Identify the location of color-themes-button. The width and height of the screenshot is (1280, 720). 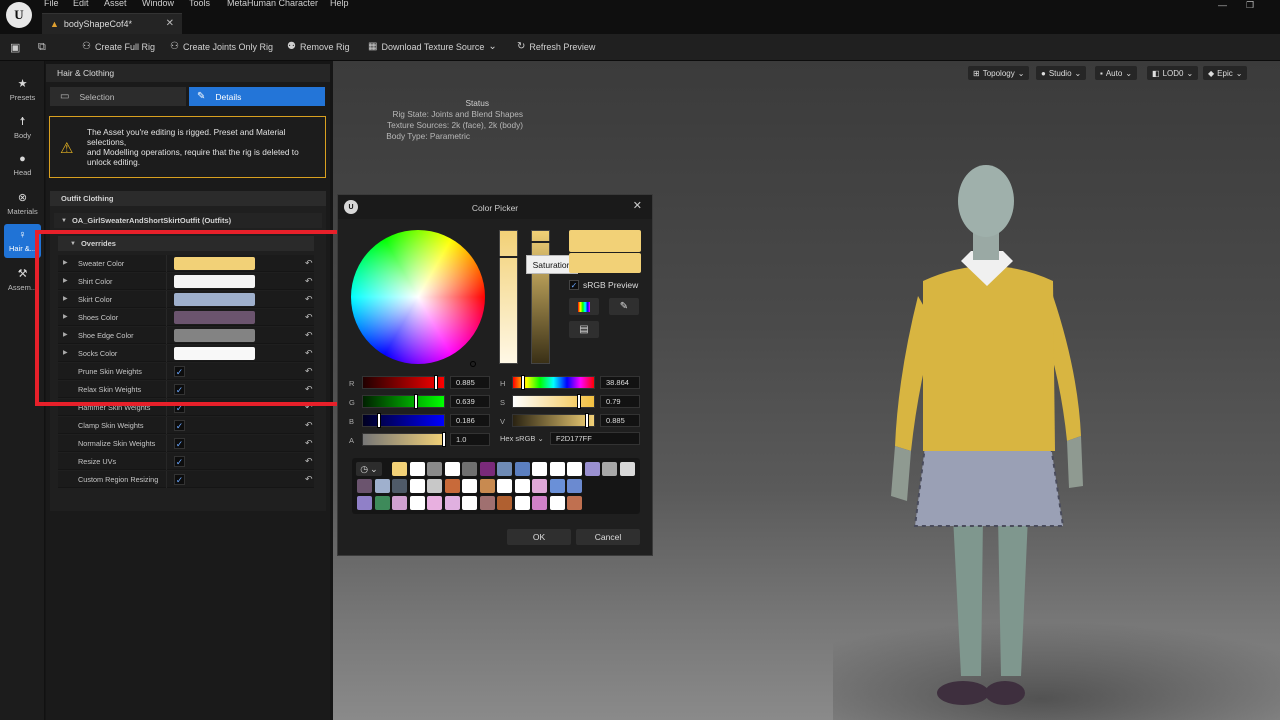
(584, 306).